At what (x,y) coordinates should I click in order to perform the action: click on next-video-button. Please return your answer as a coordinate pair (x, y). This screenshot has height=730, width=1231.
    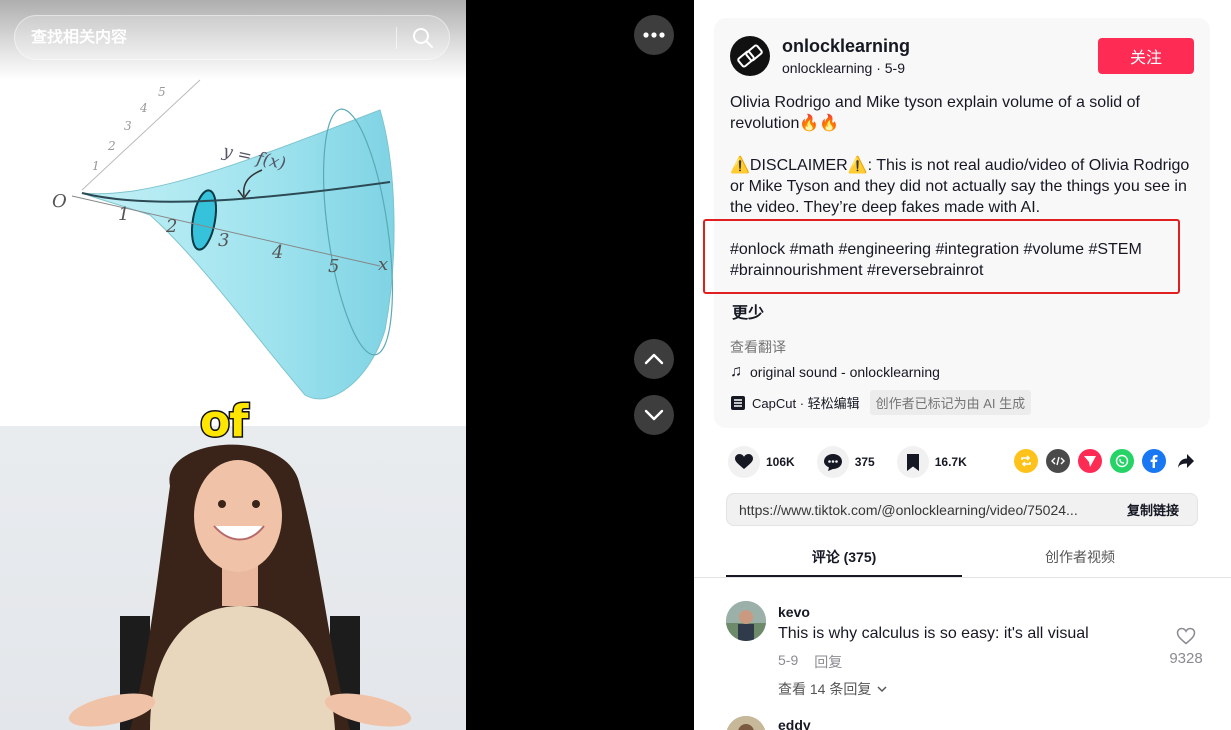
    Looking at the image, I should click on (654, 415).